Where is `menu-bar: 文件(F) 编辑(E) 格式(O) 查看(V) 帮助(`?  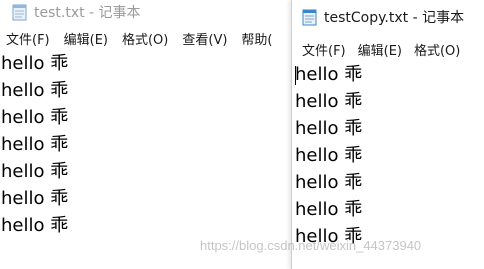 menu-bar: 文件(F) 编辑(E) 格式(O) 查看(V) 帮助( is located at coordinates (146, 38).